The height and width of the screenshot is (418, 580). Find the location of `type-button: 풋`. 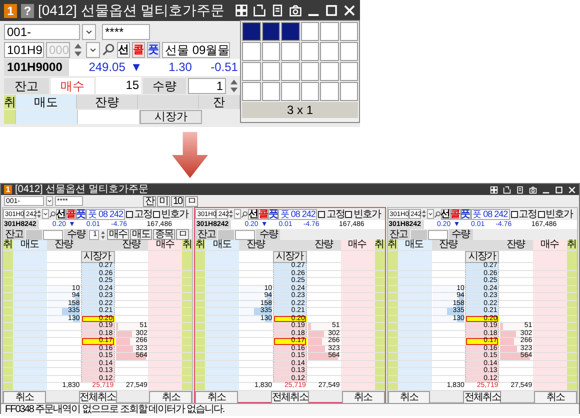

type-button: 풋 is located at coordinates (81, 214).